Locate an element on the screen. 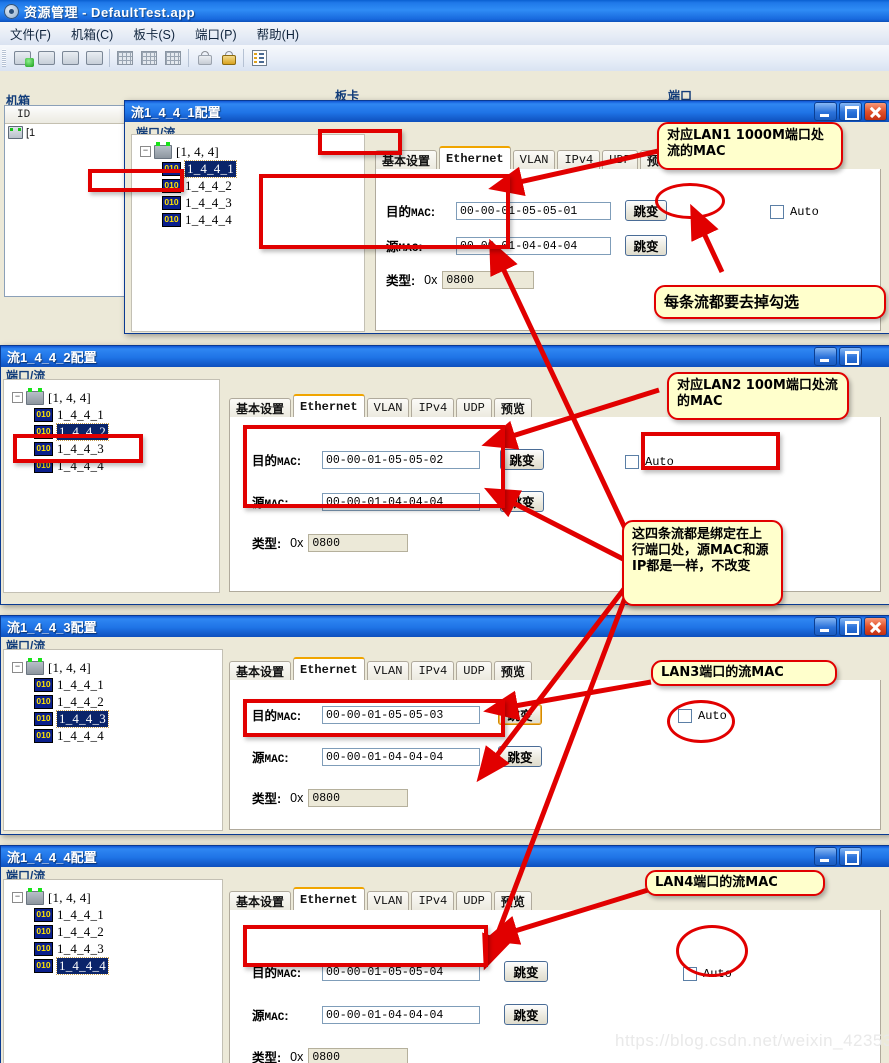 This screenshot has width=889, height=1063. chassis-list-row: [1 is located at coordinates (65, 132).